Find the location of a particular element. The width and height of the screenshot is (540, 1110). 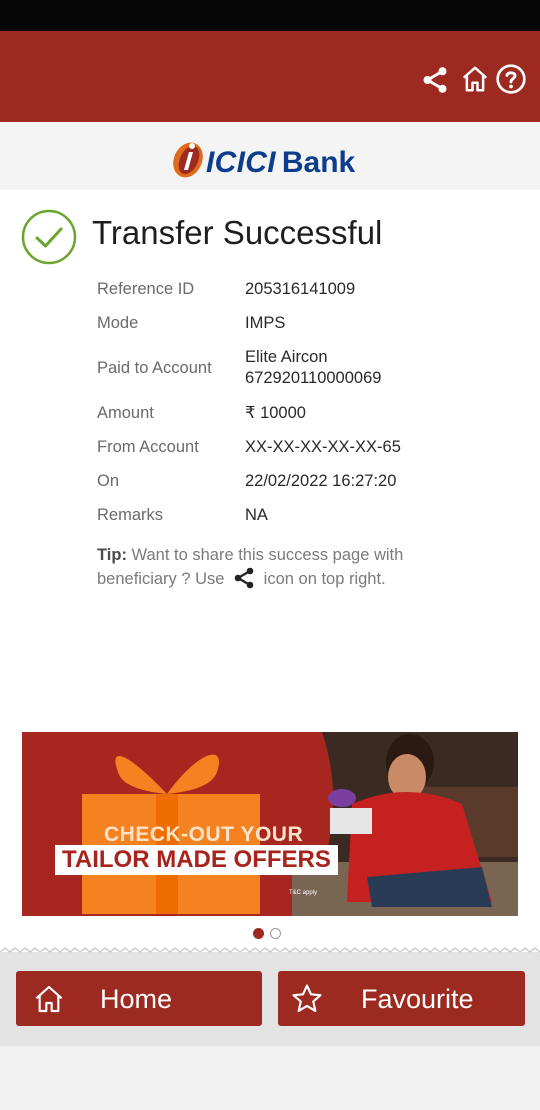

banner-fine-print: T&C apply is located at coordinates (303, 893).